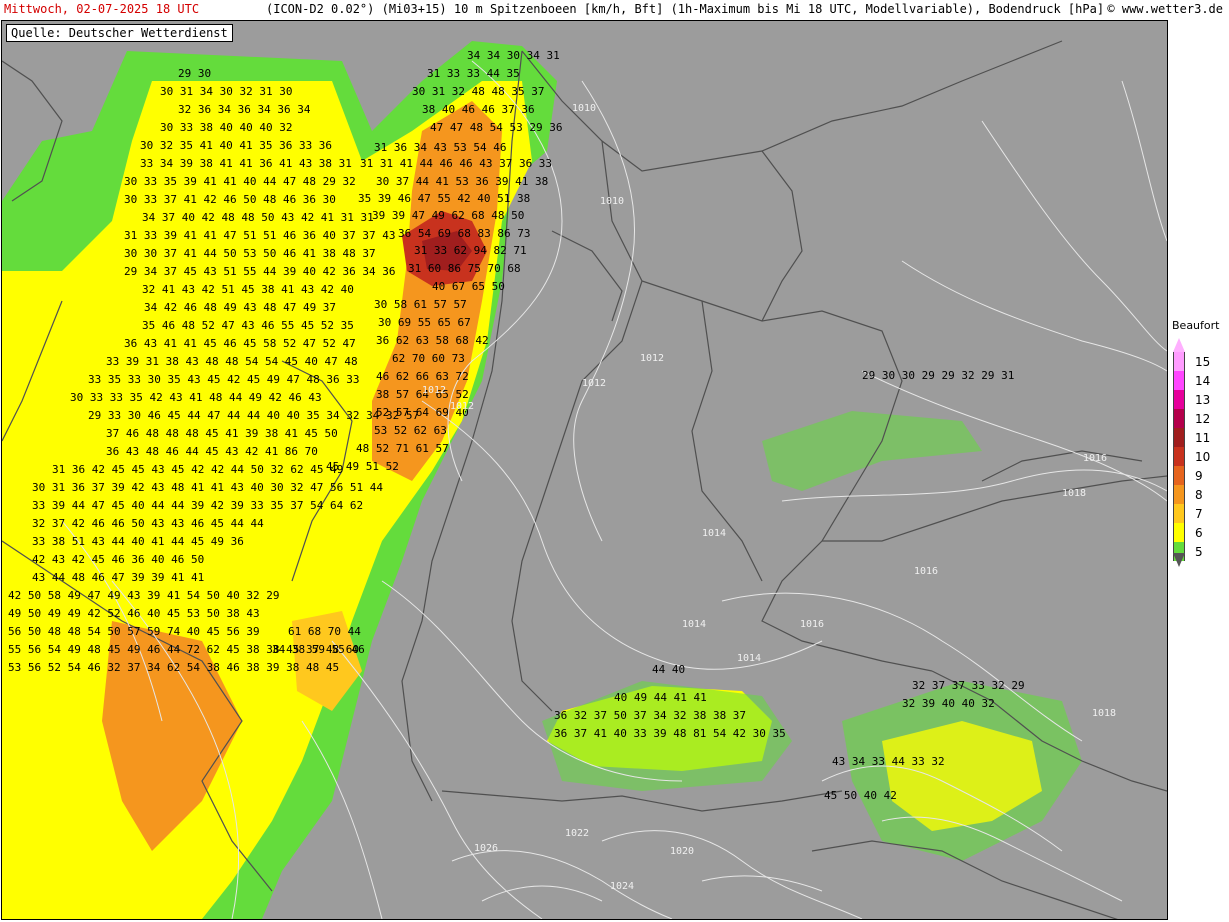 This screenshot has width=1229, height=922. Describe the element at coordinates (232, 361) in the screenshot. I see `gust-value-row: 33 39 31 38 43 48 48 54 54 45 40 47 48` at that location.